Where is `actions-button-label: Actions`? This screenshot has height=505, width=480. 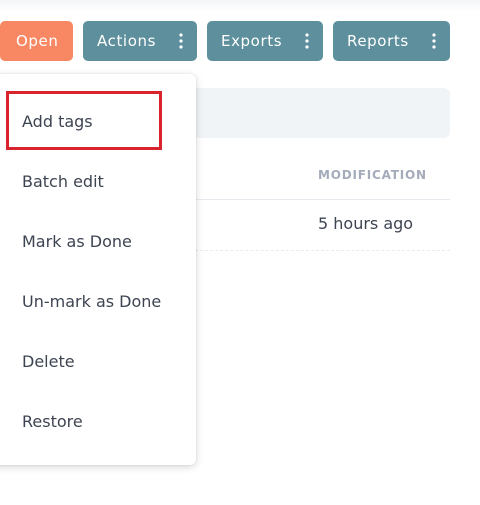 actions-button-label: Actions is located at coordinates (126, 41).